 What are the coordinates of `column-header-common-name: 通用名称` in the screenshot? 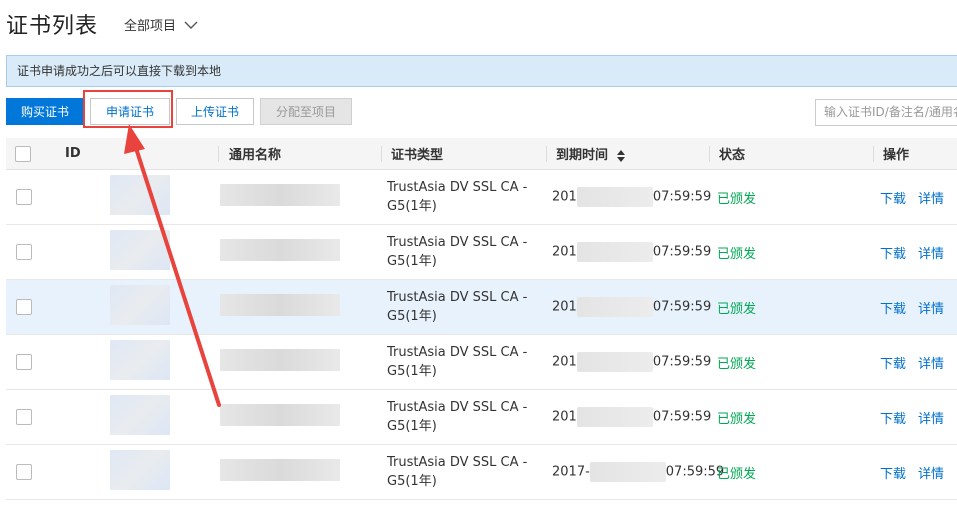 It's located at (299, 154).